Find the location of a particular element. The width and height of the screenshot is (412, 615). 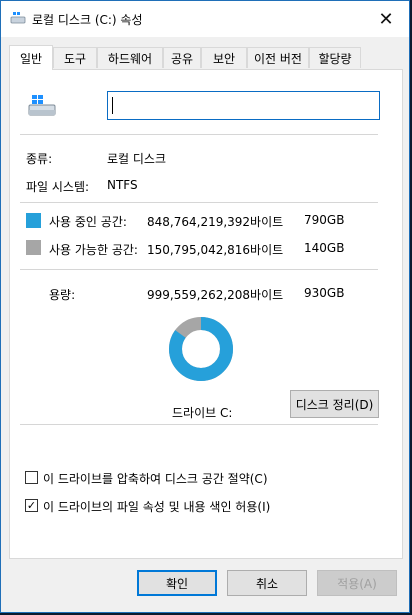

used-space-label: 사용 중인 공간: is located at coordinates (88, 222).